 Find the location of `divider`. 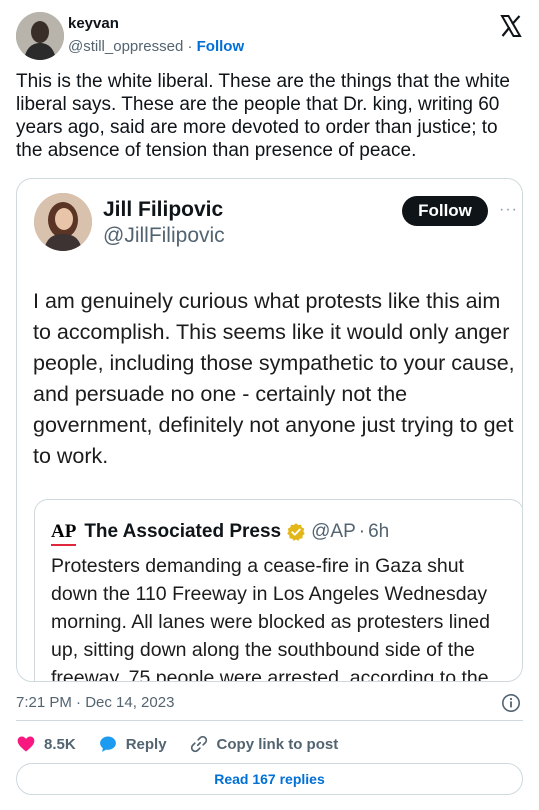

divider is located at coordinates (269, 720).